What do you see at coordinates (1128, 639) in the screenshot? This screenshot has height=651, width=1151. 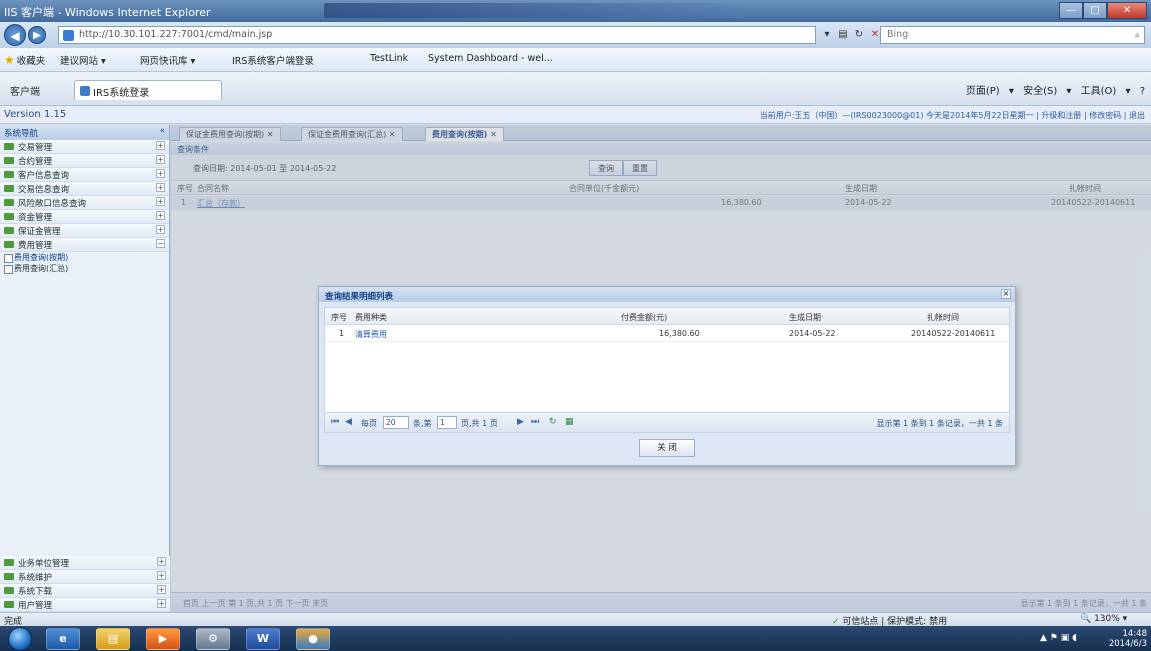 I see `clock: 14:48 2014/6/3` at bounding box center [1128, 639].